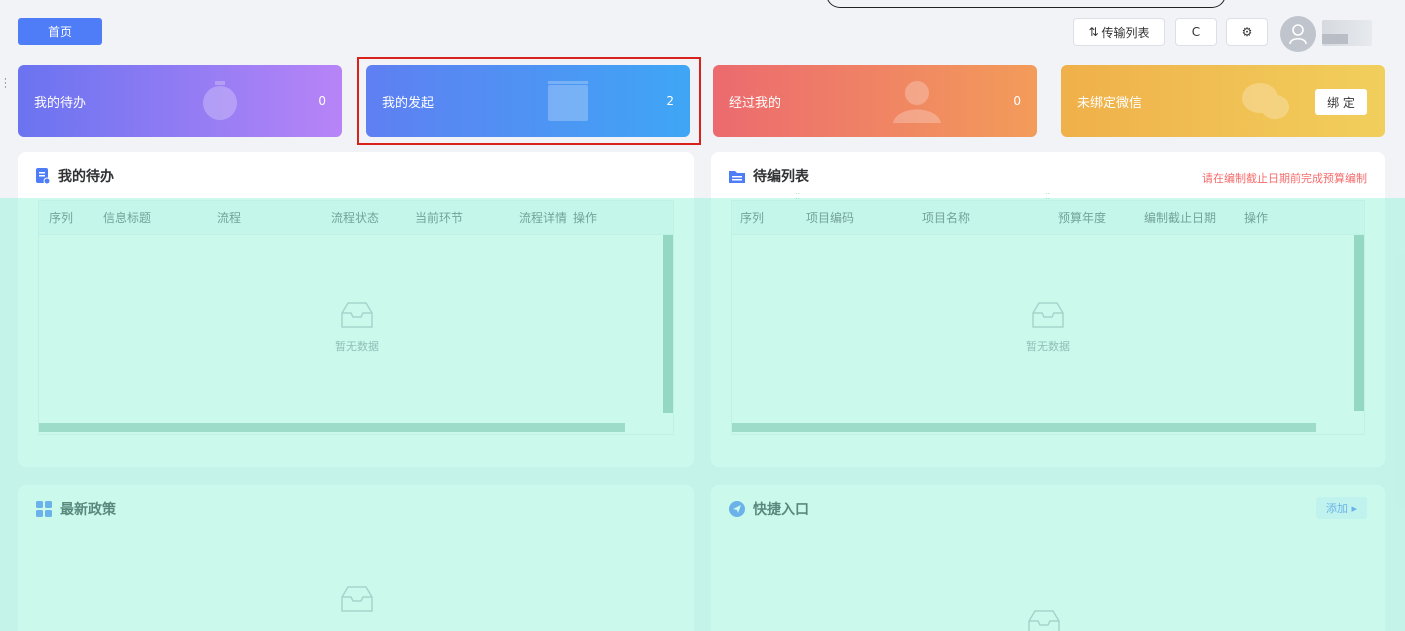 The width and height of the screenshot is (1405, 631). I want to click on stat-card-wechat-unbound: 未绑定微信 绑 定, so click(1223, 101).